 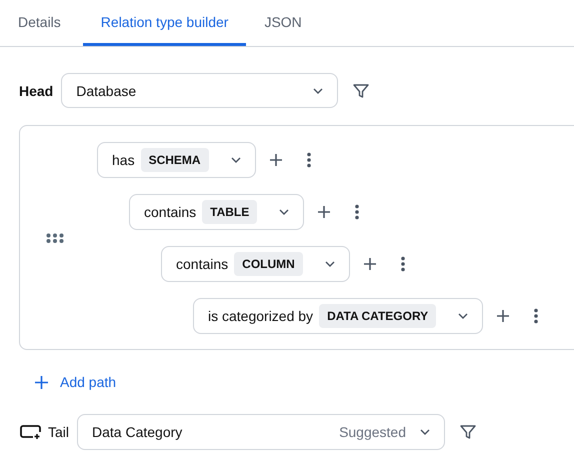 What do you see at coordinates (36, 90) in the screenshot?
I see `head-label: Head` at bounding box center [36, 90].